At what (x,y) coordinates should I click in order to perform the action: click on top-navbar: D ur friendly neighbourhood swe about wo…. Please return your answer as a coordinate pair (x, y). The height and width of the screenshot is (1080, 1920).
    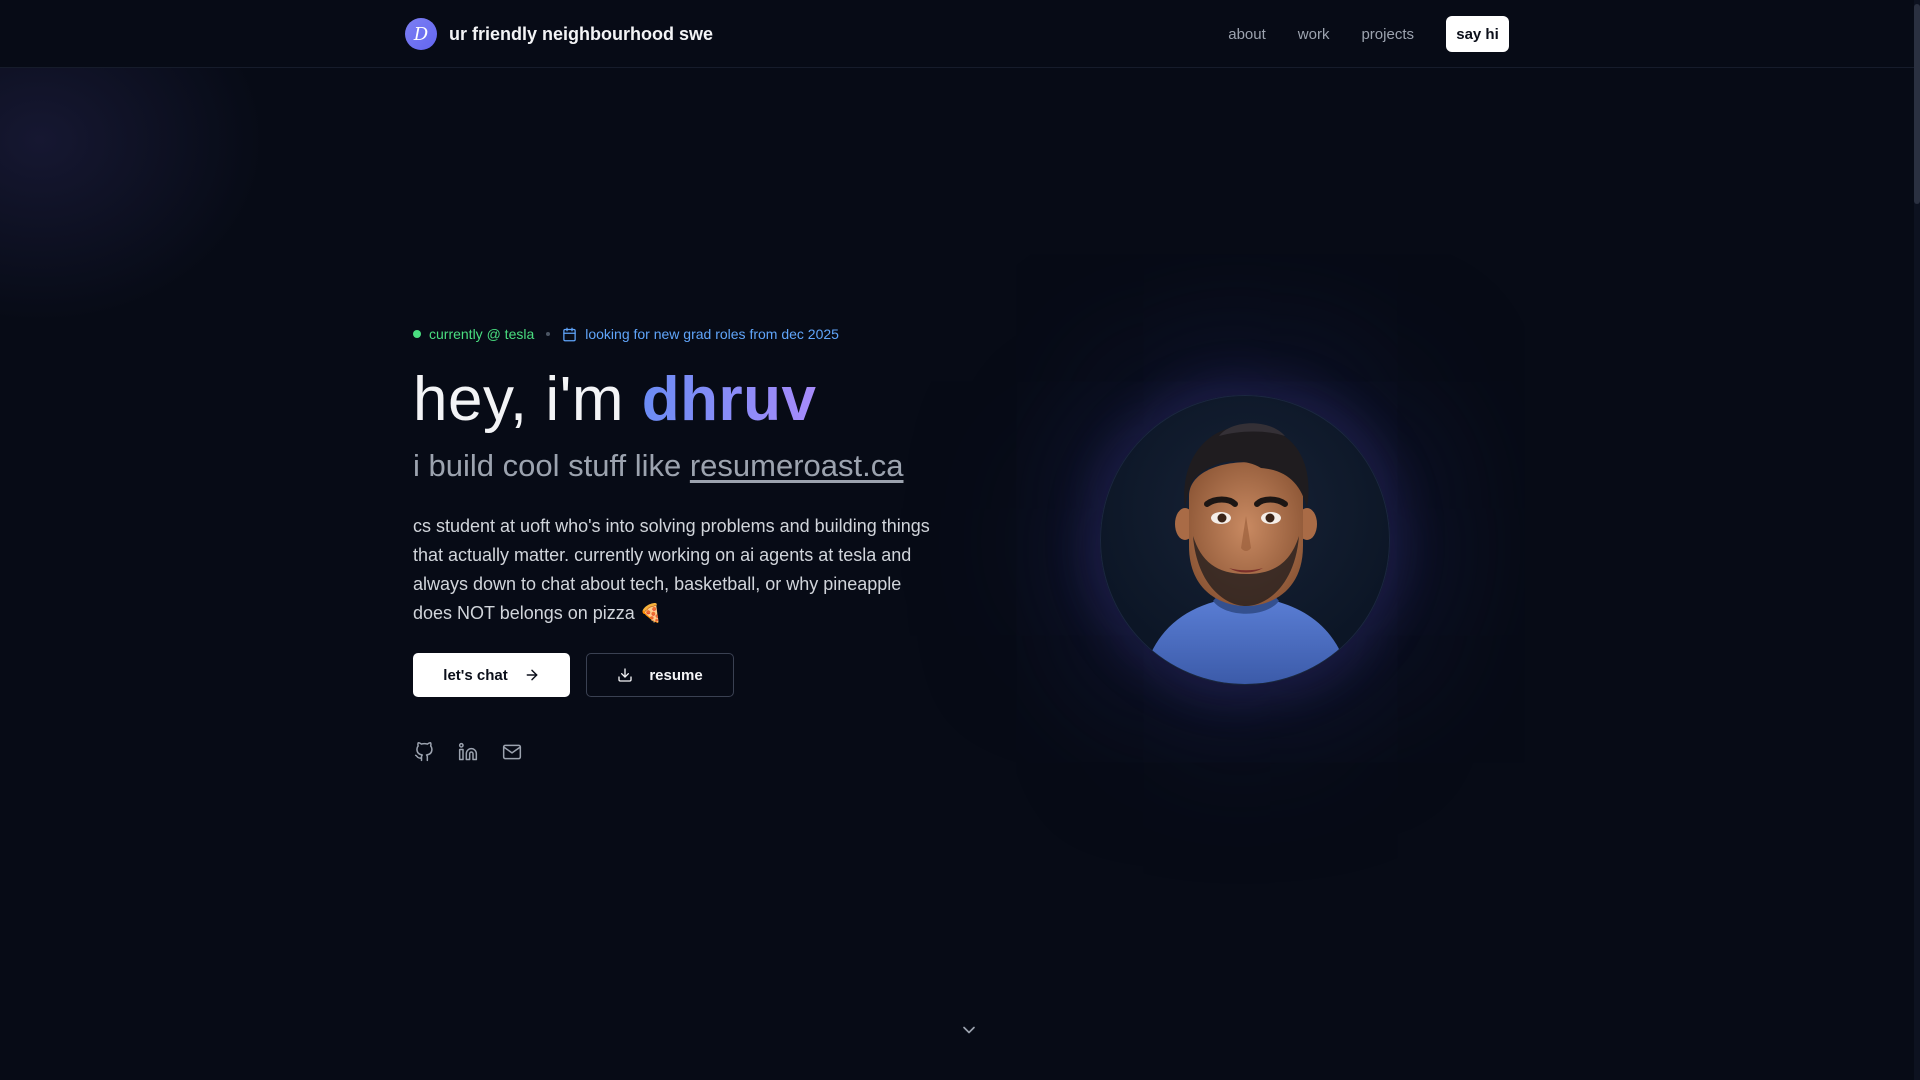
    Looking at the image, I should click on (957, 34).